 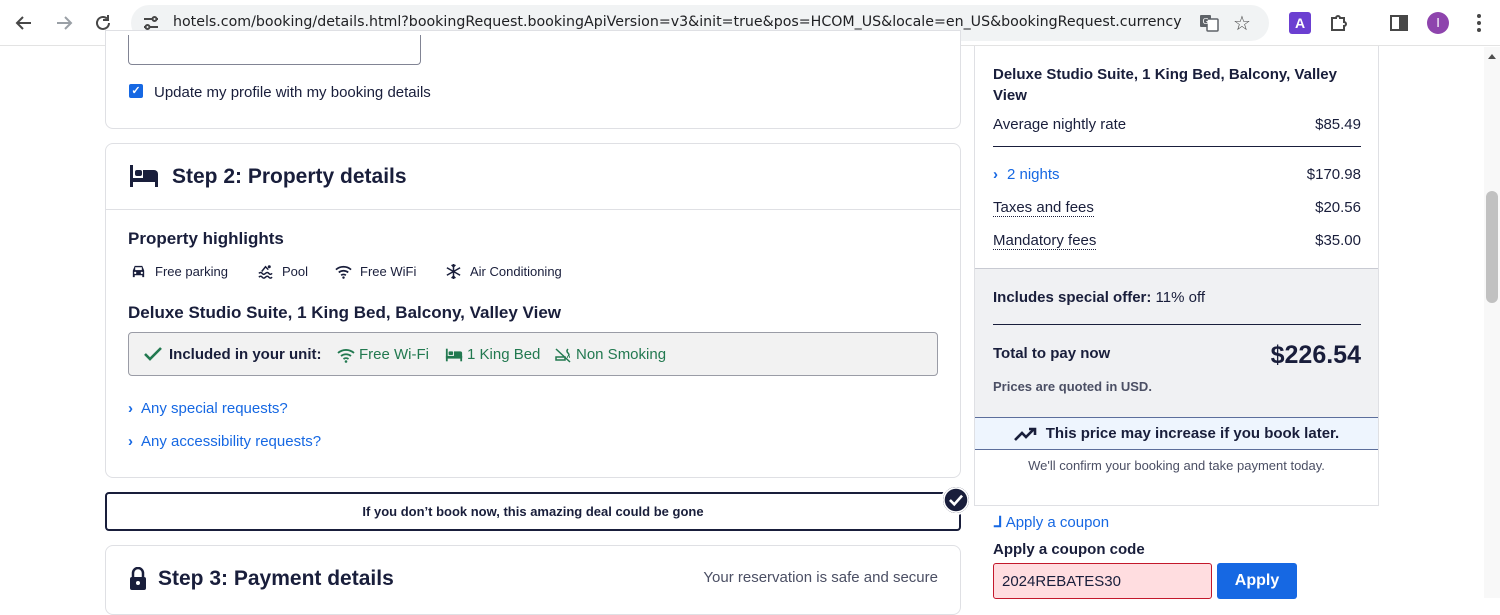 I want to click on accessibility-requests-toggle: › Any accessibility requests?, so click(x=224, y=441).